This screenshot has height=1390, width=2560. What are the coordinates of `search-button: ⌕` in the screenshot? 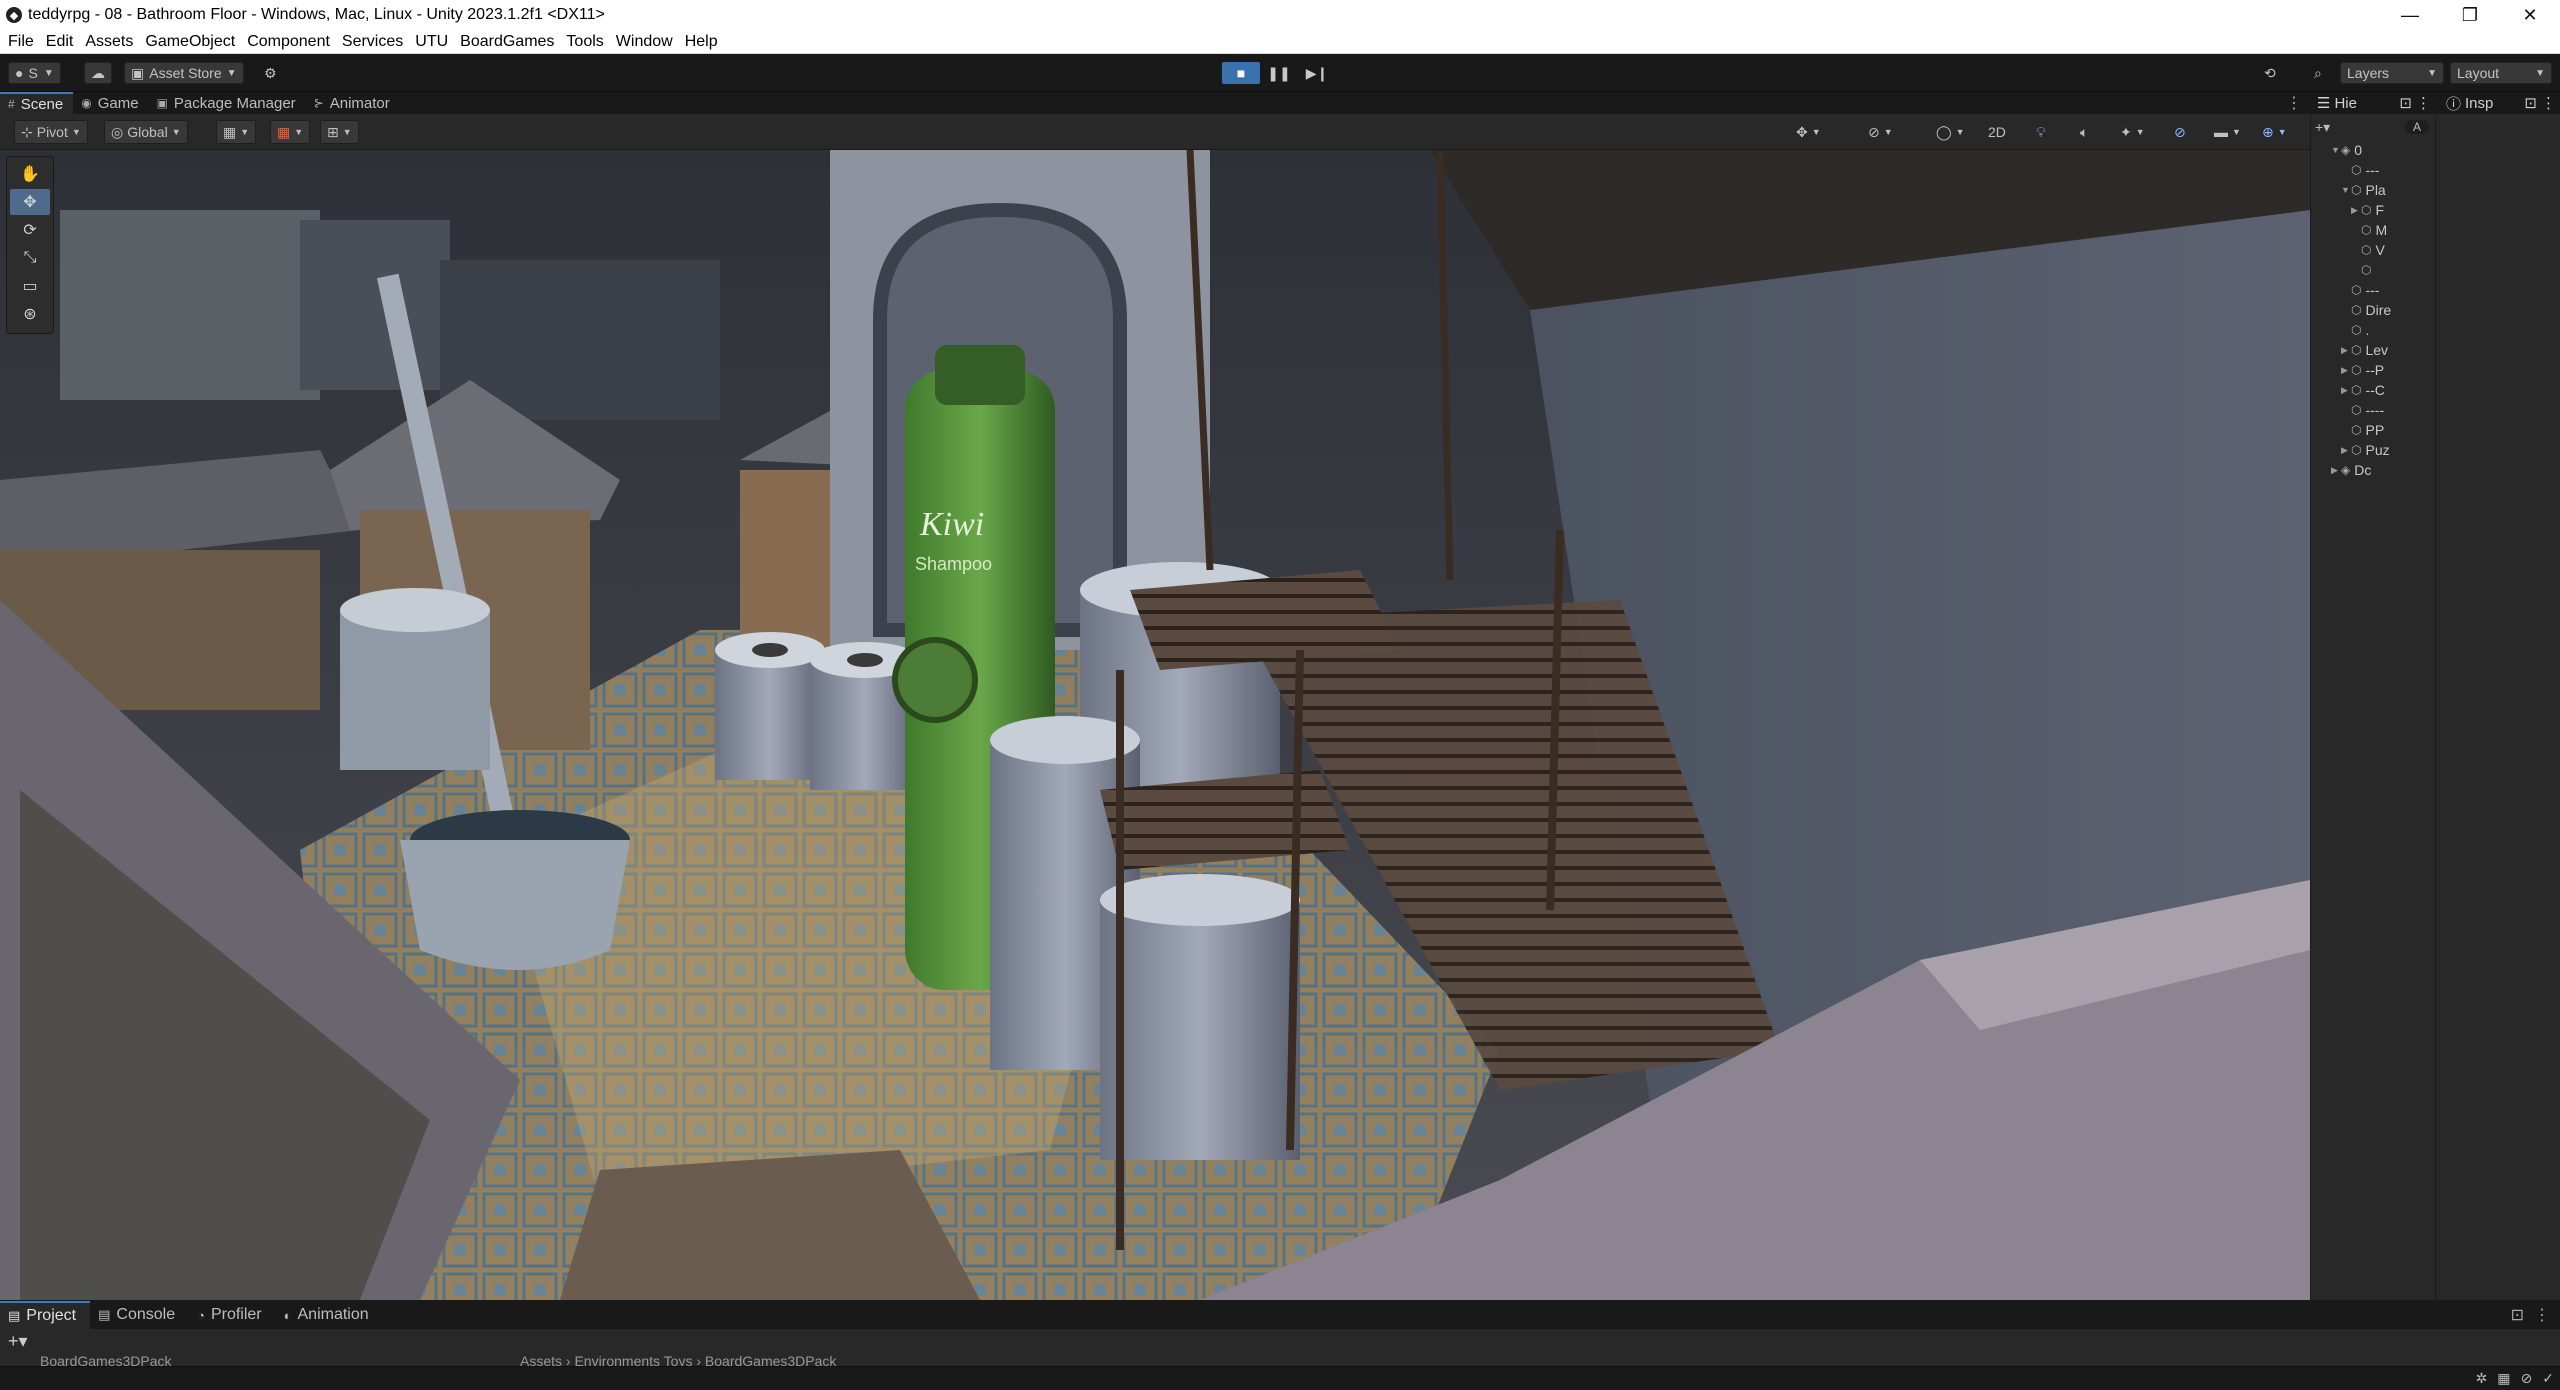 It's located at (2318, 73).